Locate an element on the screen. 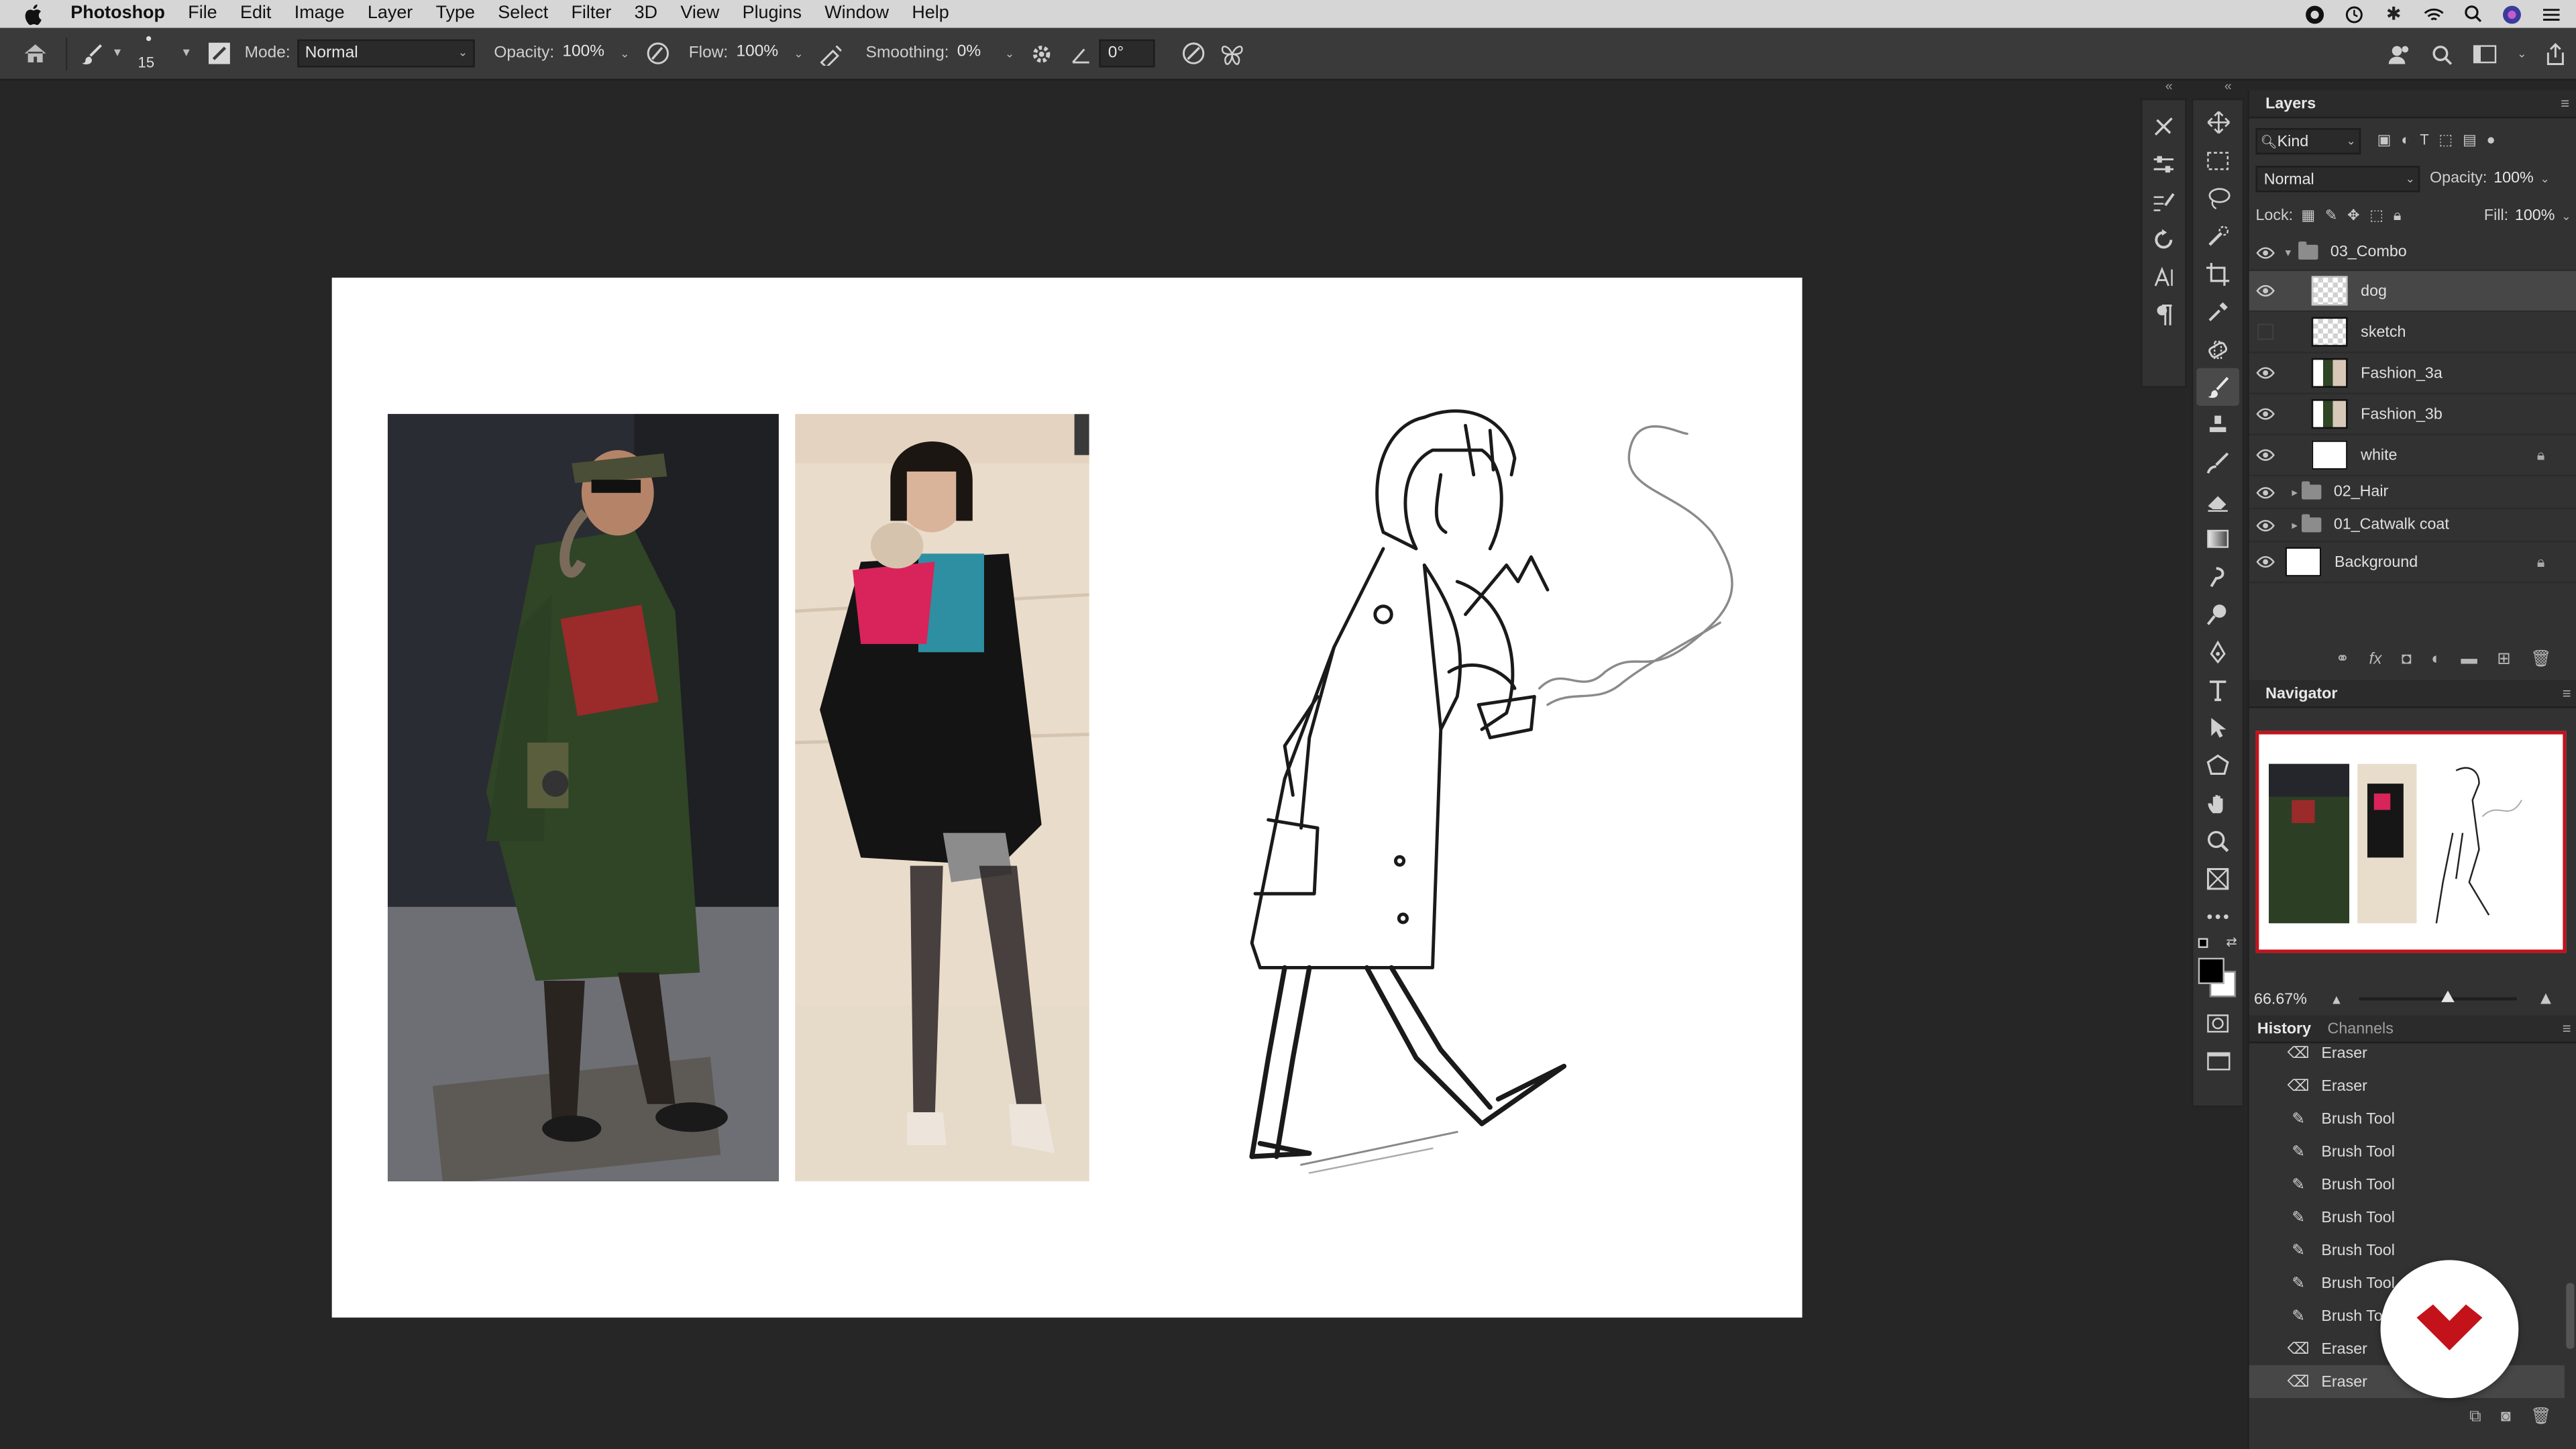 This screenshot has height=1449, width=2576. mode-select: Normal ⌄ is located at coordinates (385, 53).